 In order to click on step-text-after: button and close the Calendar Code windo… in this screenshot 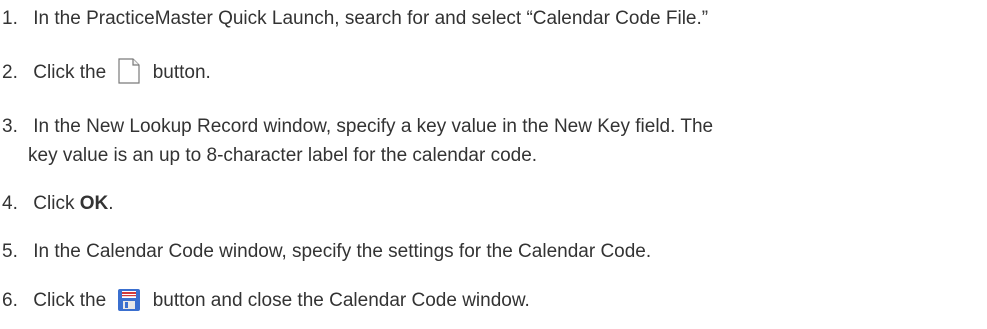, I will do `click(341, 300)`.